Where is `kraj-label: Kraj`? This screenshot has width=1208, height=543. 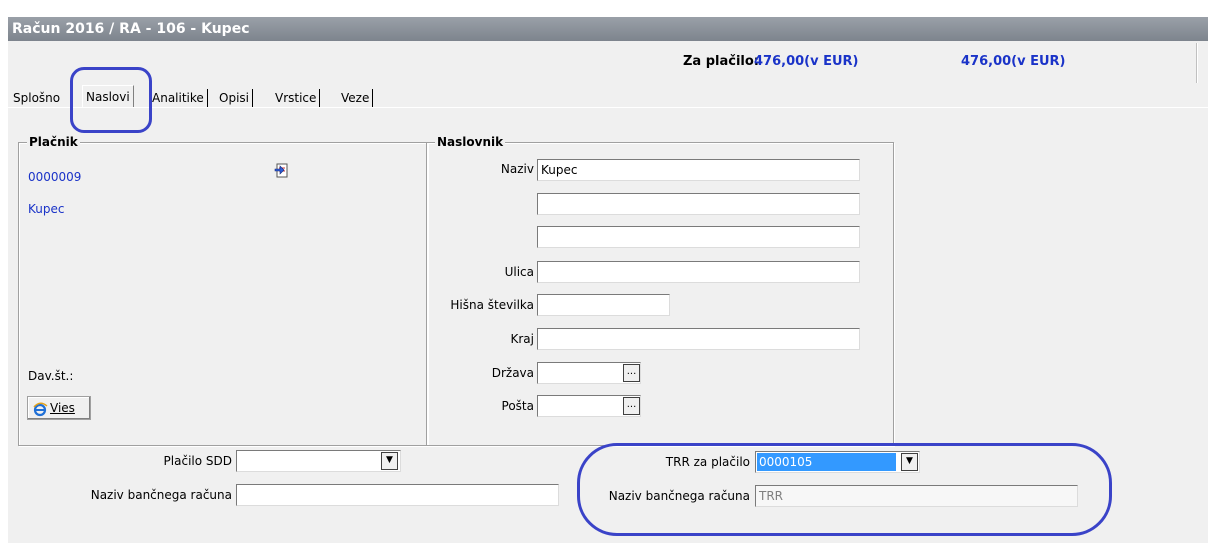 kraj-label: Kraj is located at coordinates (522, 339).